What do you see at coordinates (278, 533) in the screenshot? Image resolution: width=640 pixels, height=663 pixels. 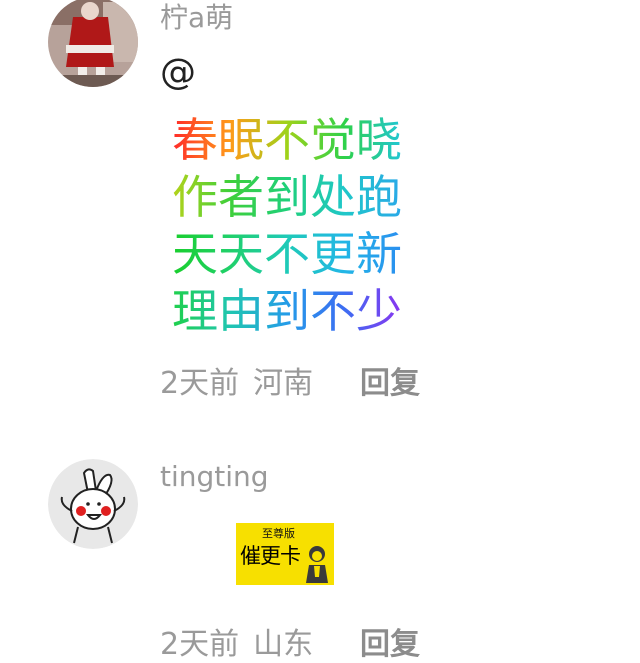 I see `sticker-top-text: 至尊版` at bounding box center [278, 533].